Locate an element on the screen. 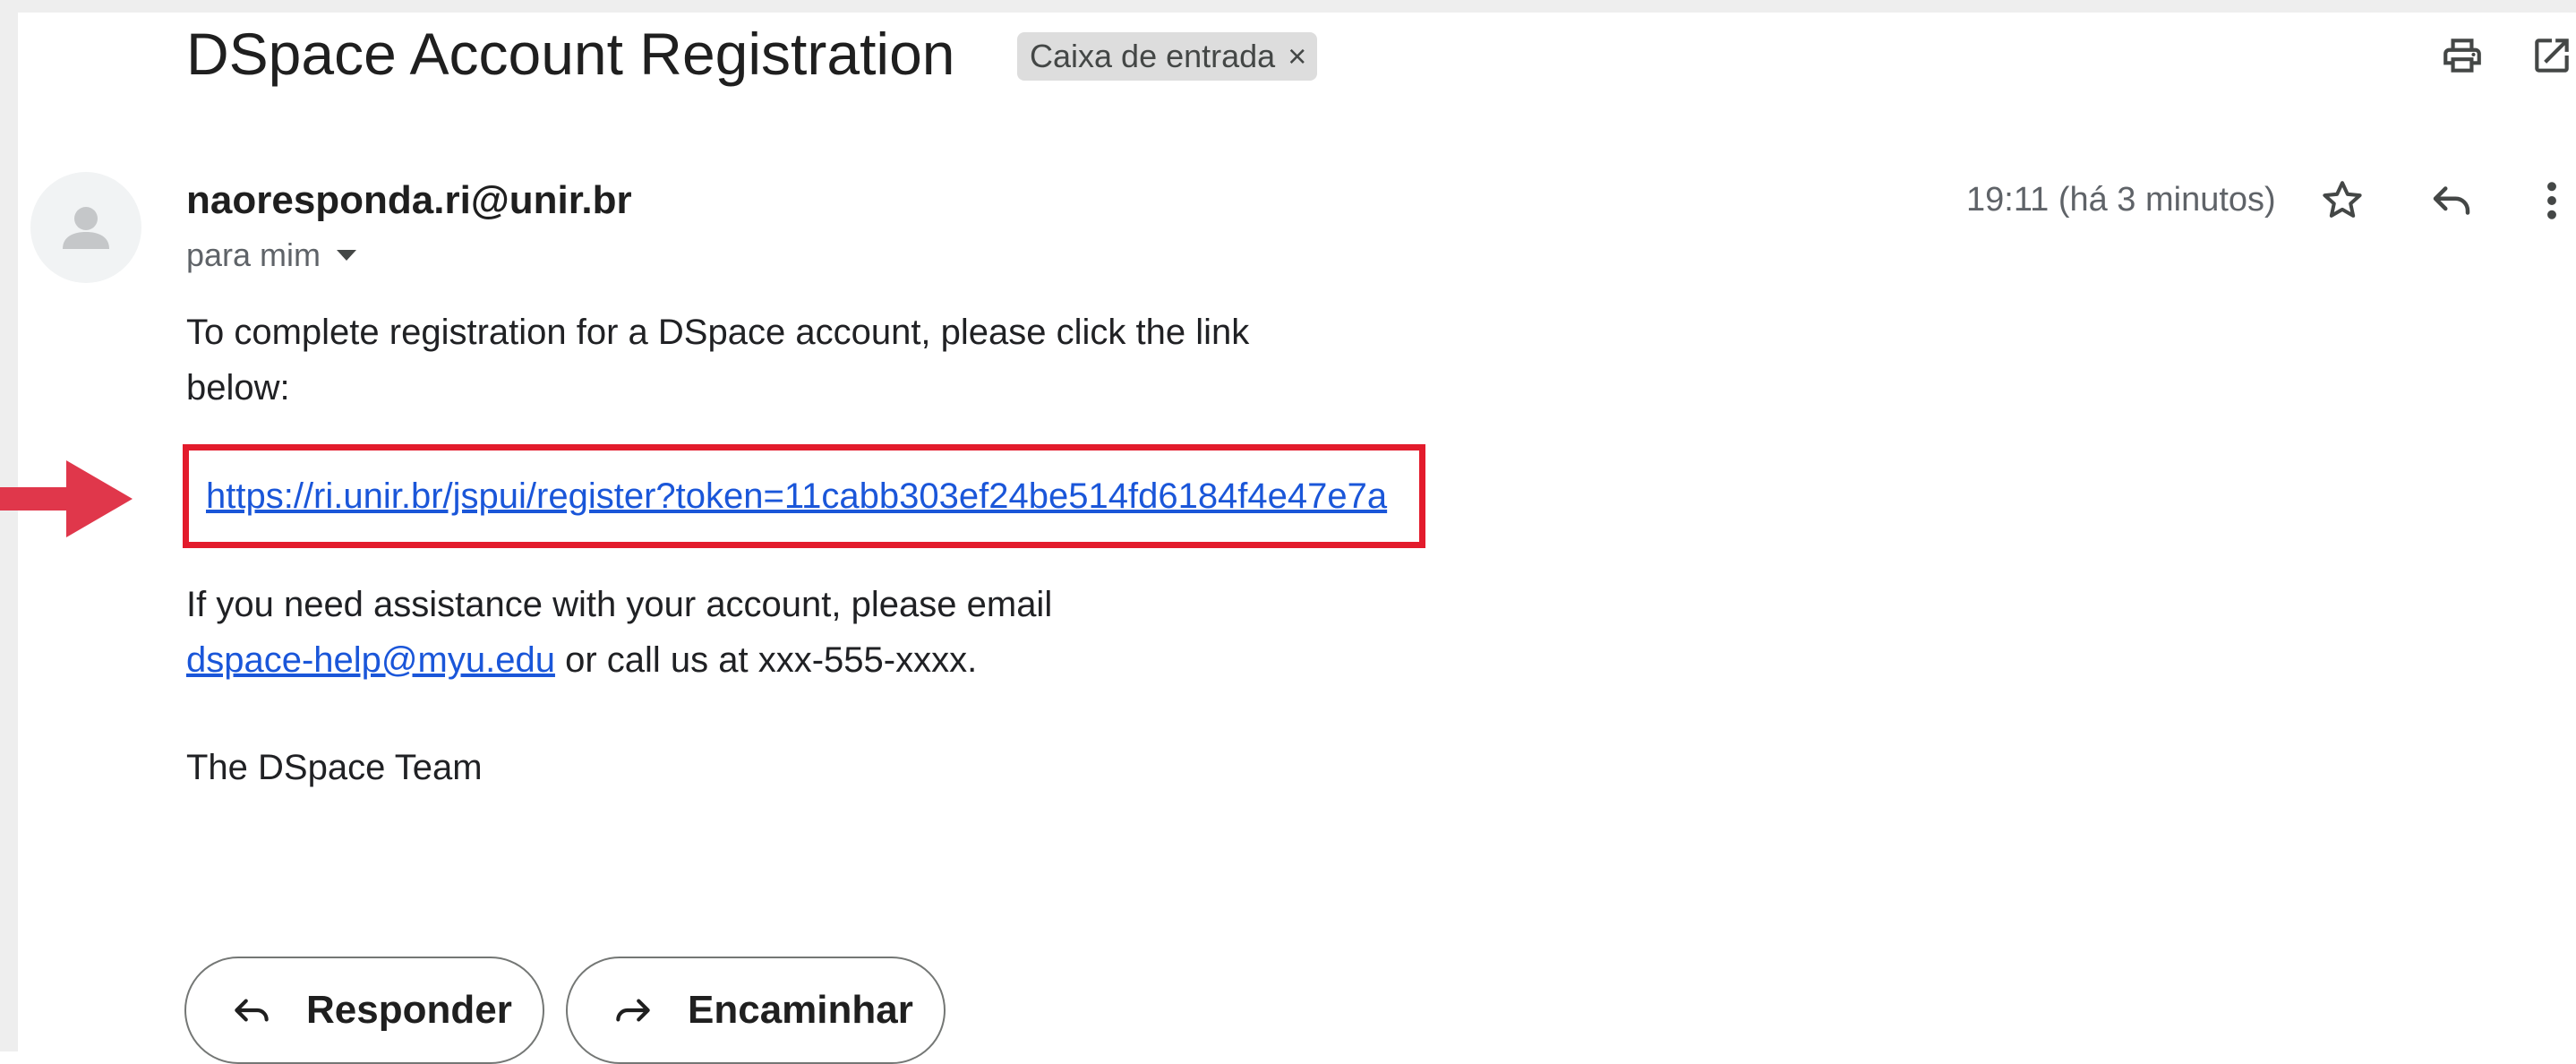 The width and height of the screenshot is (2576, 1064). more-options-icon is located at coordinates (2552, 201).